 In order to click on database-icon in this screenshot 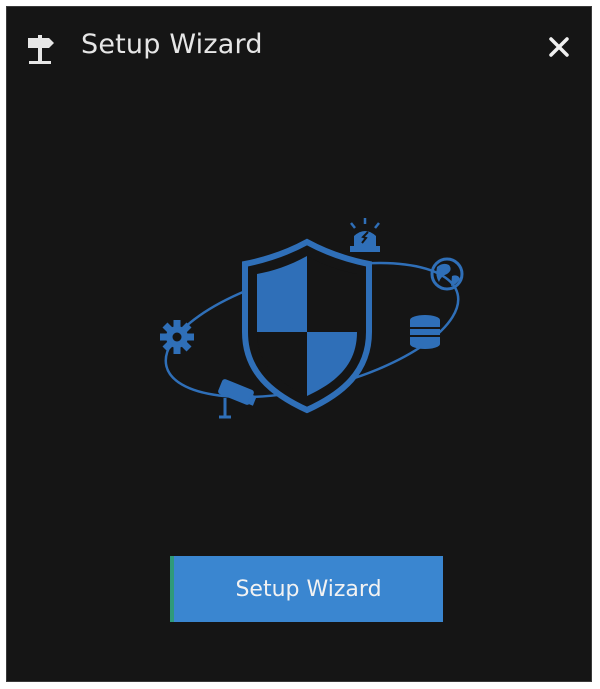, I will do `click(425, 332)`.